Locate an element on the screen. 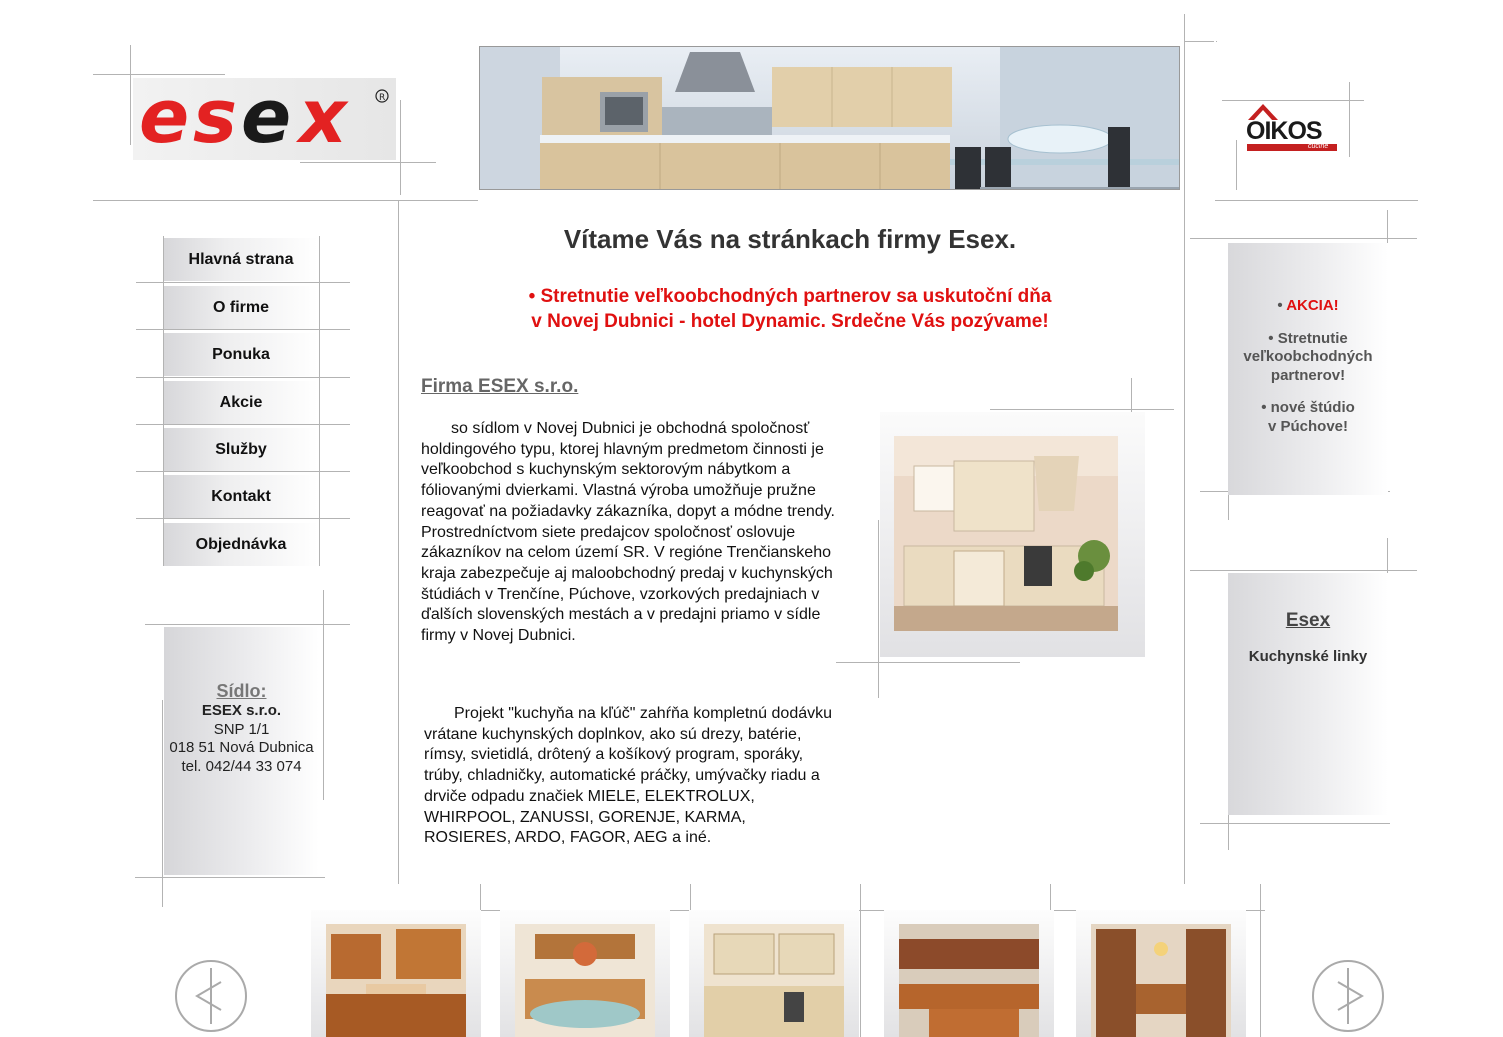  nav-item-ponuka: Ponuka is located at coordinates (241, 354).